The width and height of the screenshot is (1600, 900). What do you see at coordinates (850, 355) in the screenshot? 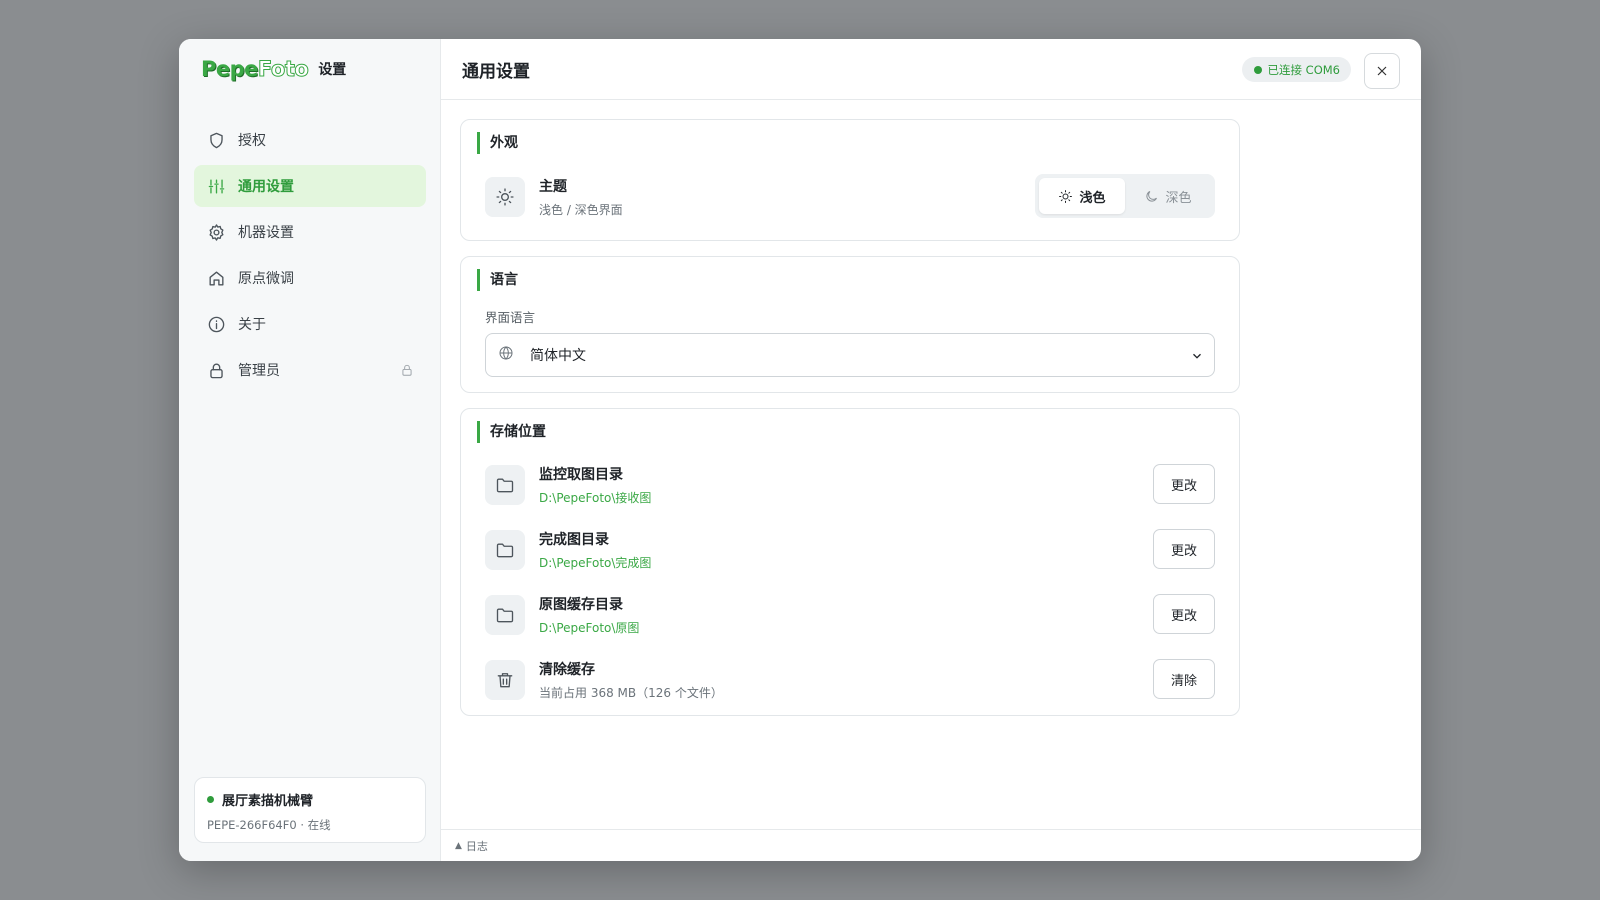
I see `language-select: 简体中文` at bounding box center [850, 355].